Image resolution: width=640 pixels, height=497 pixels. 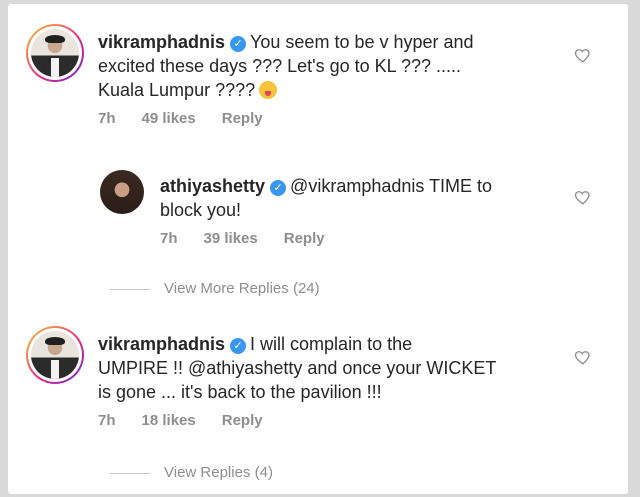 I want to click on comment-text-line: I will complain to the, so click(x=331, y=344).